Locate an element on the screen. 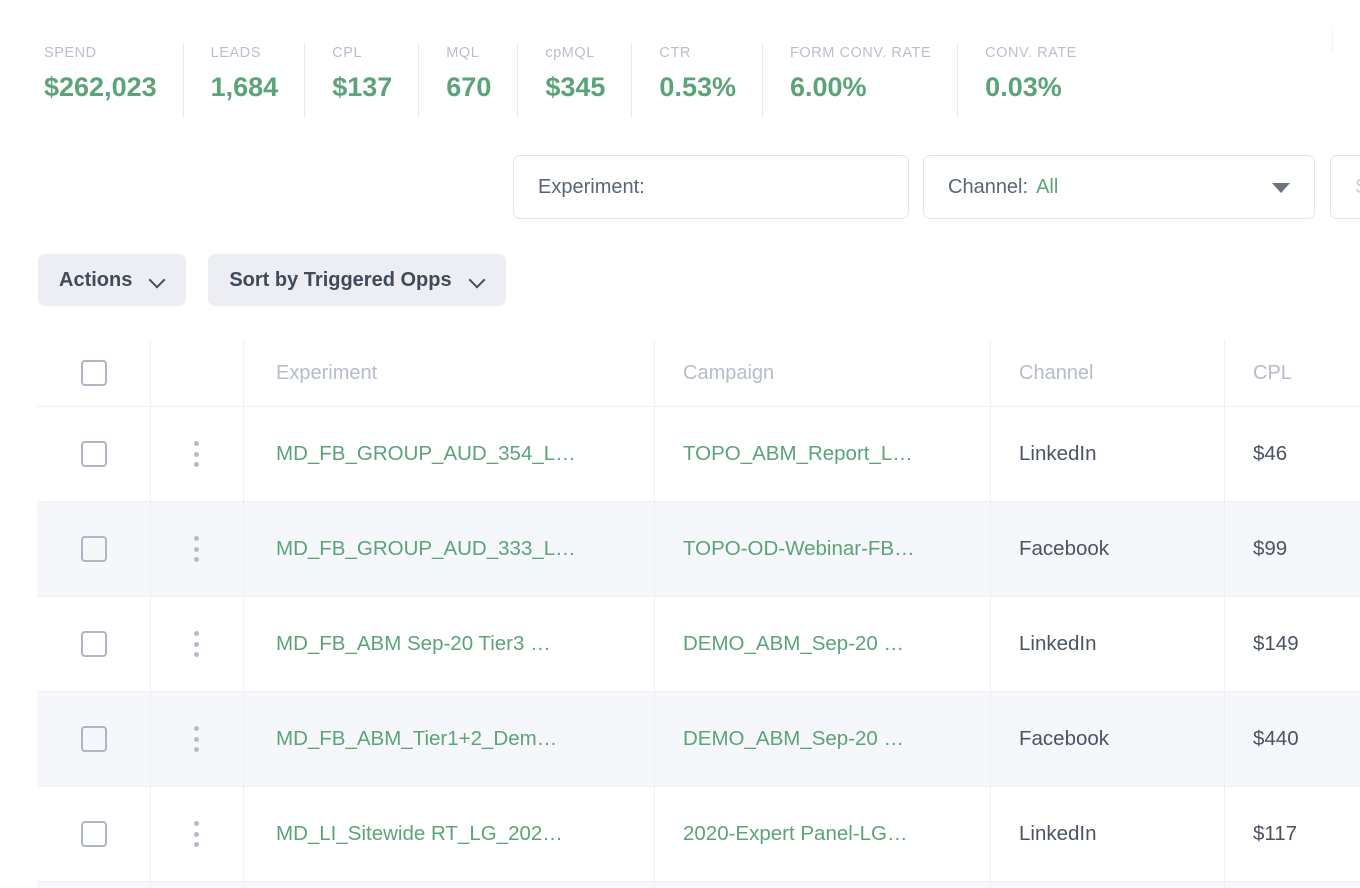 This screenshot has width=1360, height=888. row-channel-cell: Facebook is located at coordinates (1107, 549).